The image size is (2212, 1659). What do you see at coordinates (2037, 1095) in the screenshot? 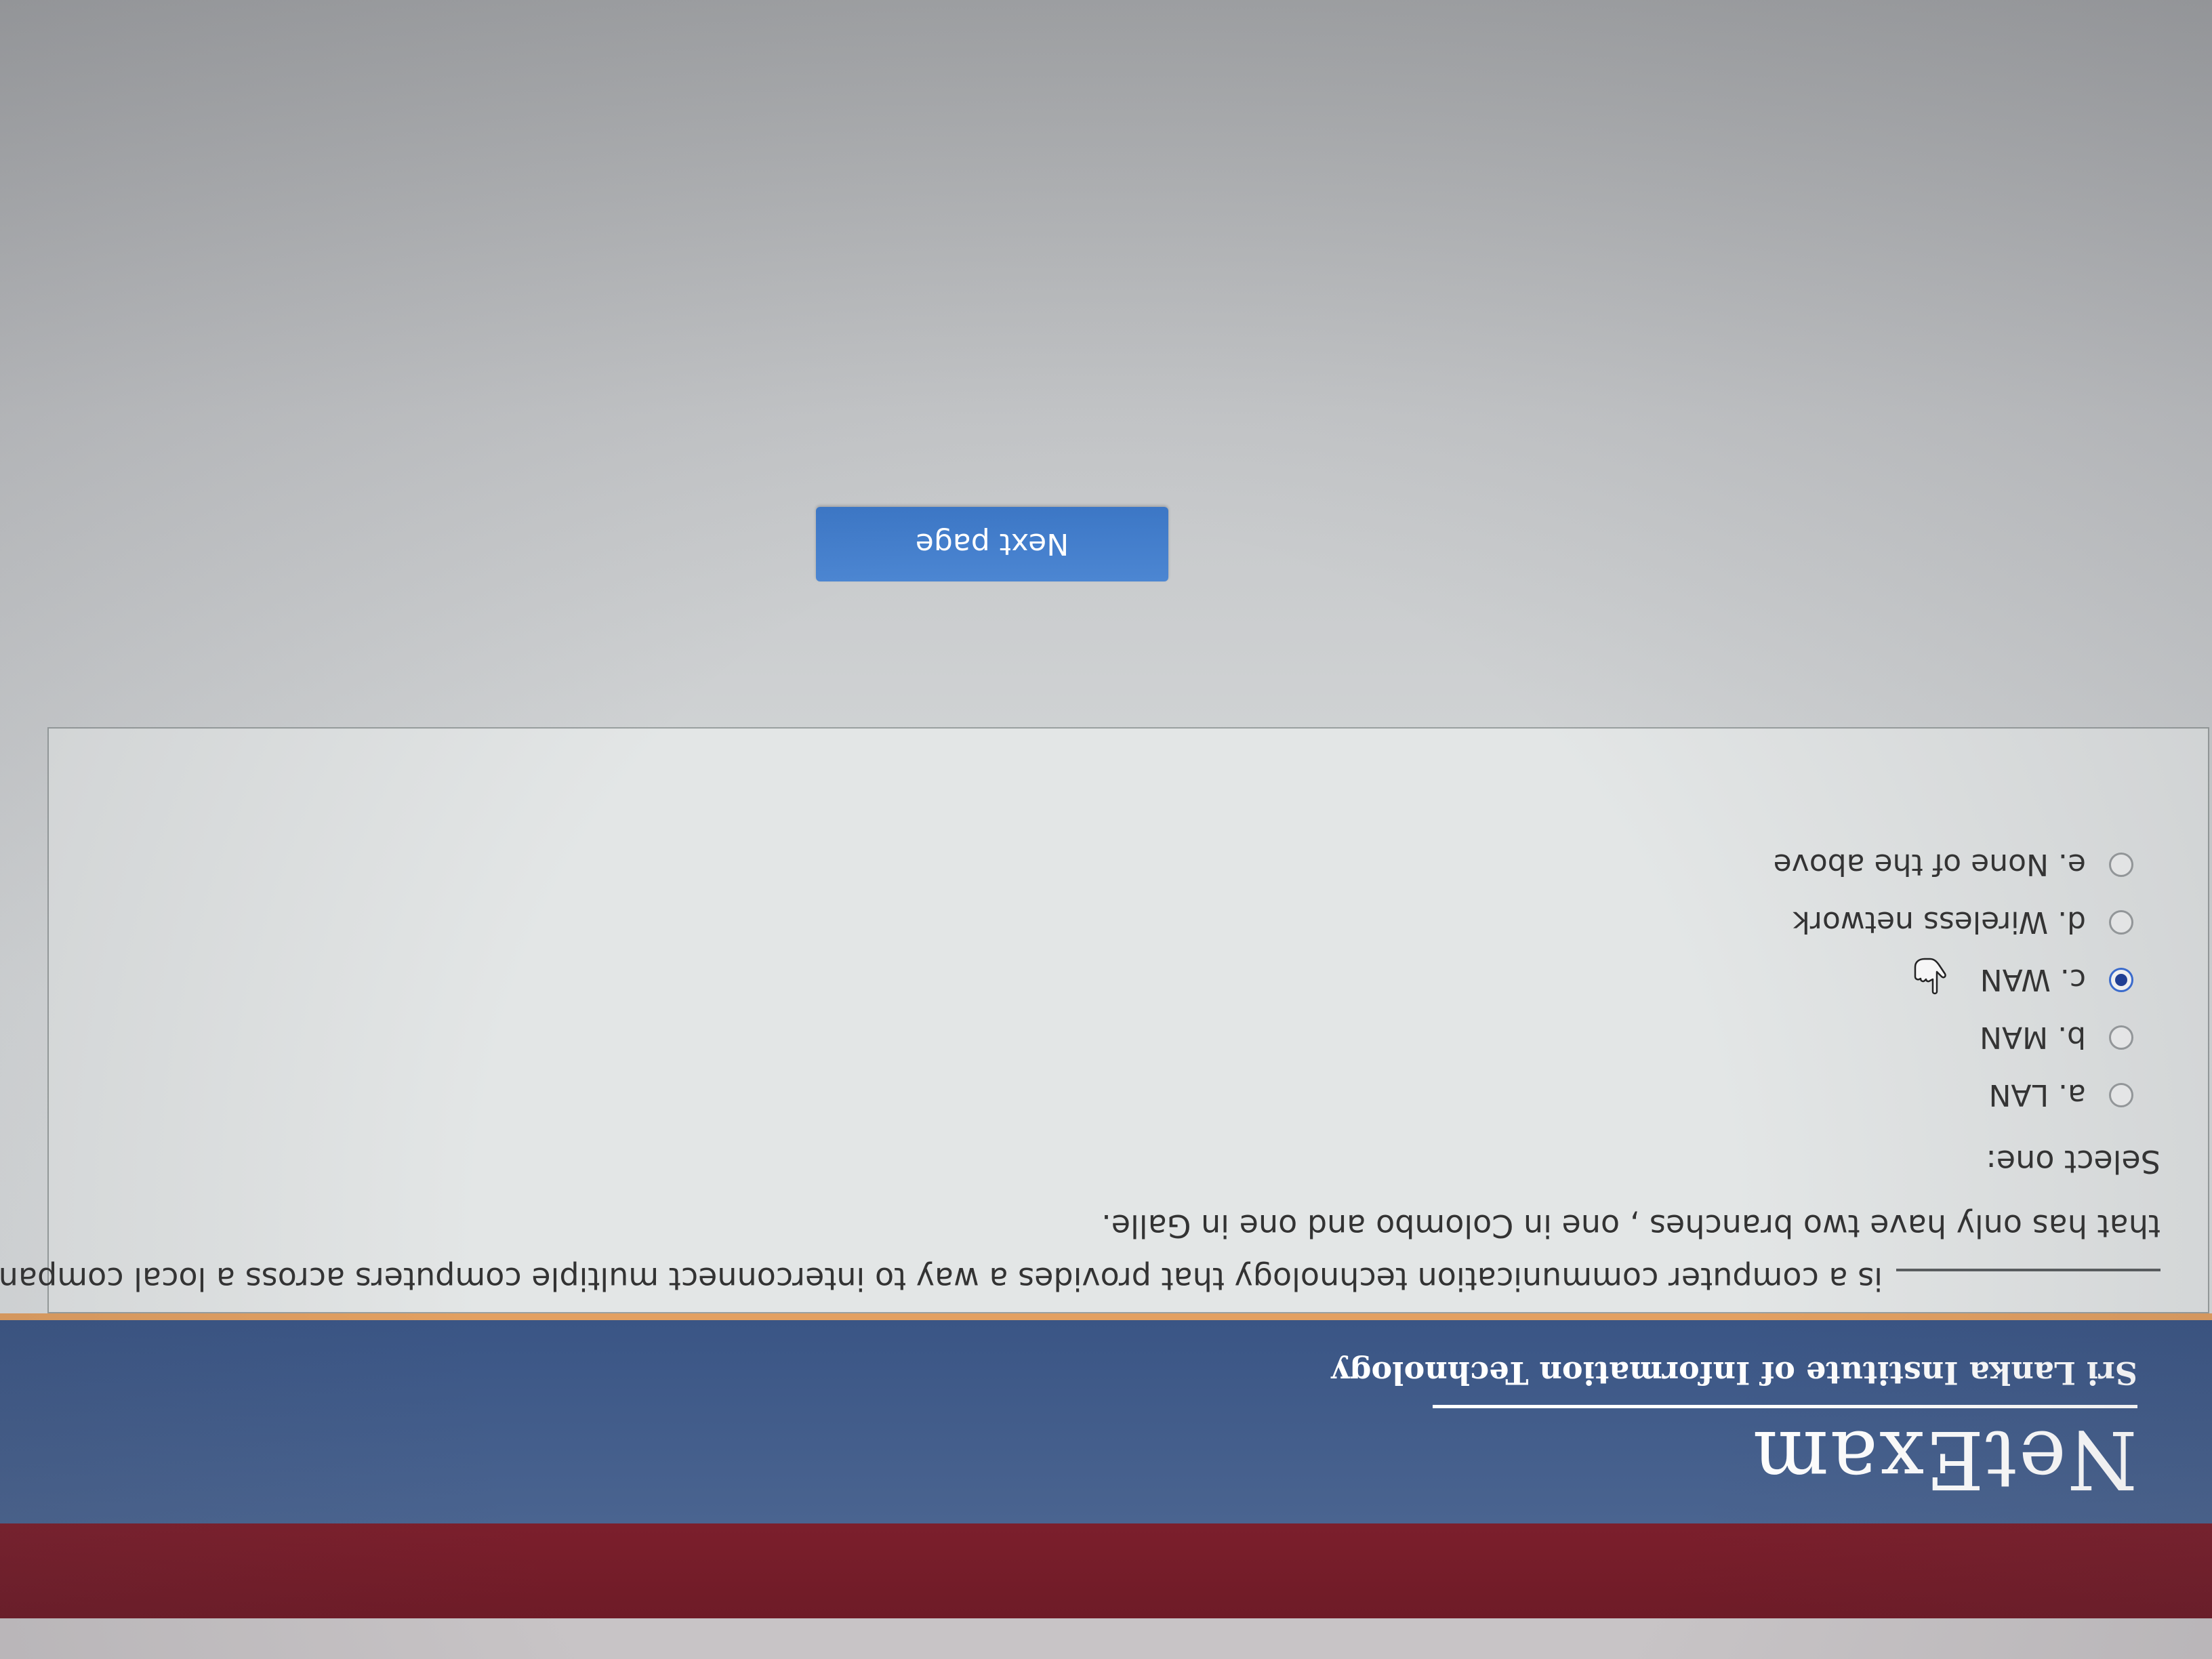
I see `option-label: a. LAN` at bounding box center [2037, 1095].